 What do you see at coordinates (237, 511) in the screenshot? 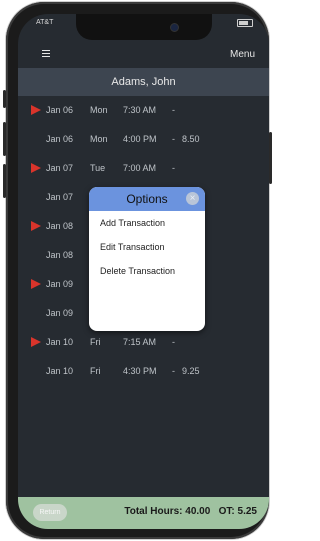
I see `overtime-hours: OT: 5.25` at bounding box center [237, 511].